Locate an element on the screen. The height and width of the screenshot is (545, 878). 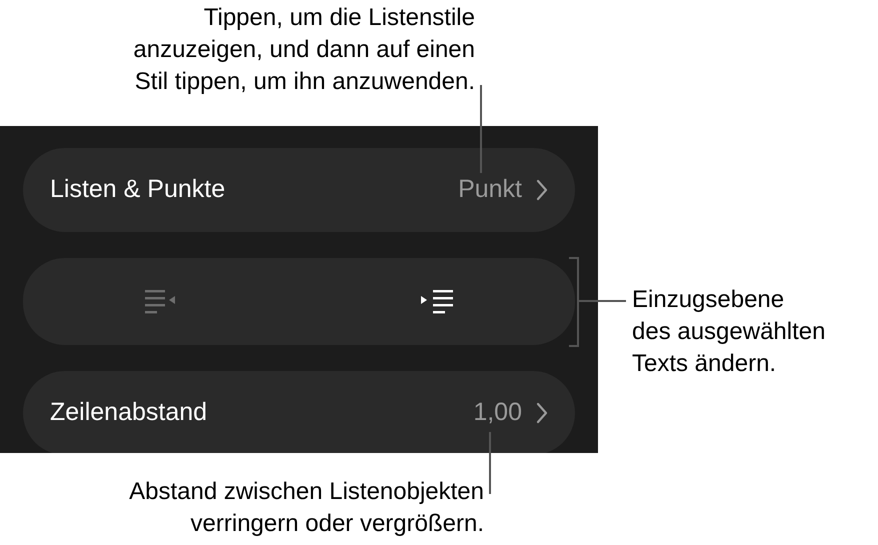
callout-text: Abstand zwischen Listenobjekten verringern oder vergrößern. is located at coordinates (306, 508).